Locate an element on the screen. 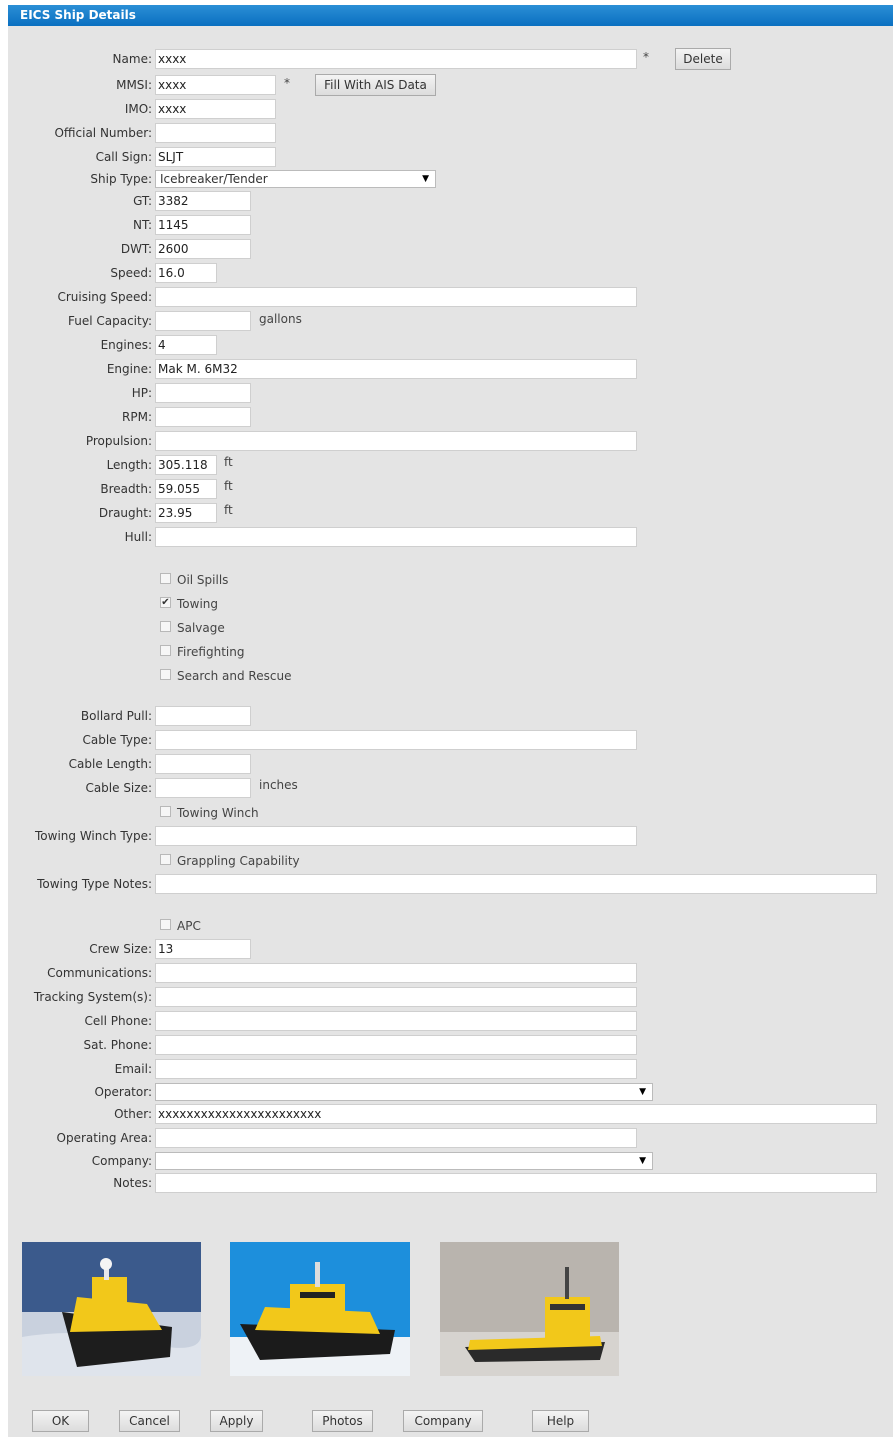  communications-input is located at coordinates (396, 973).